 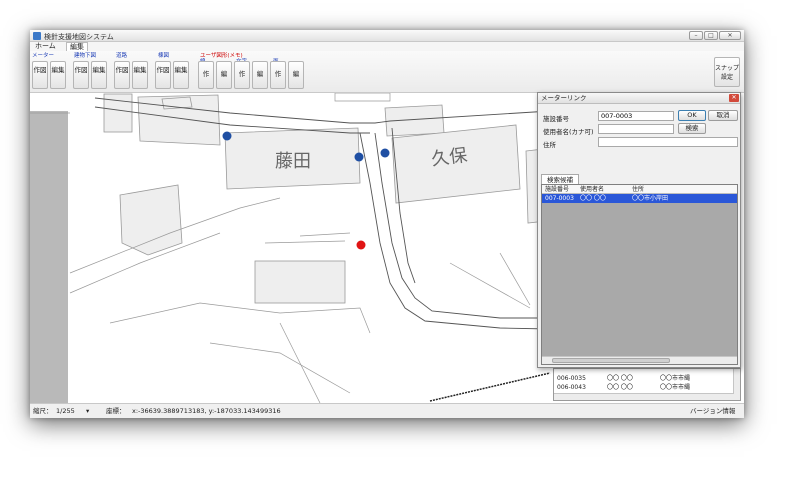 What do you see at coordinates (242, 75) in the screenshot?
I see `text-draw-button: 作` at bounding box center [242, 75].